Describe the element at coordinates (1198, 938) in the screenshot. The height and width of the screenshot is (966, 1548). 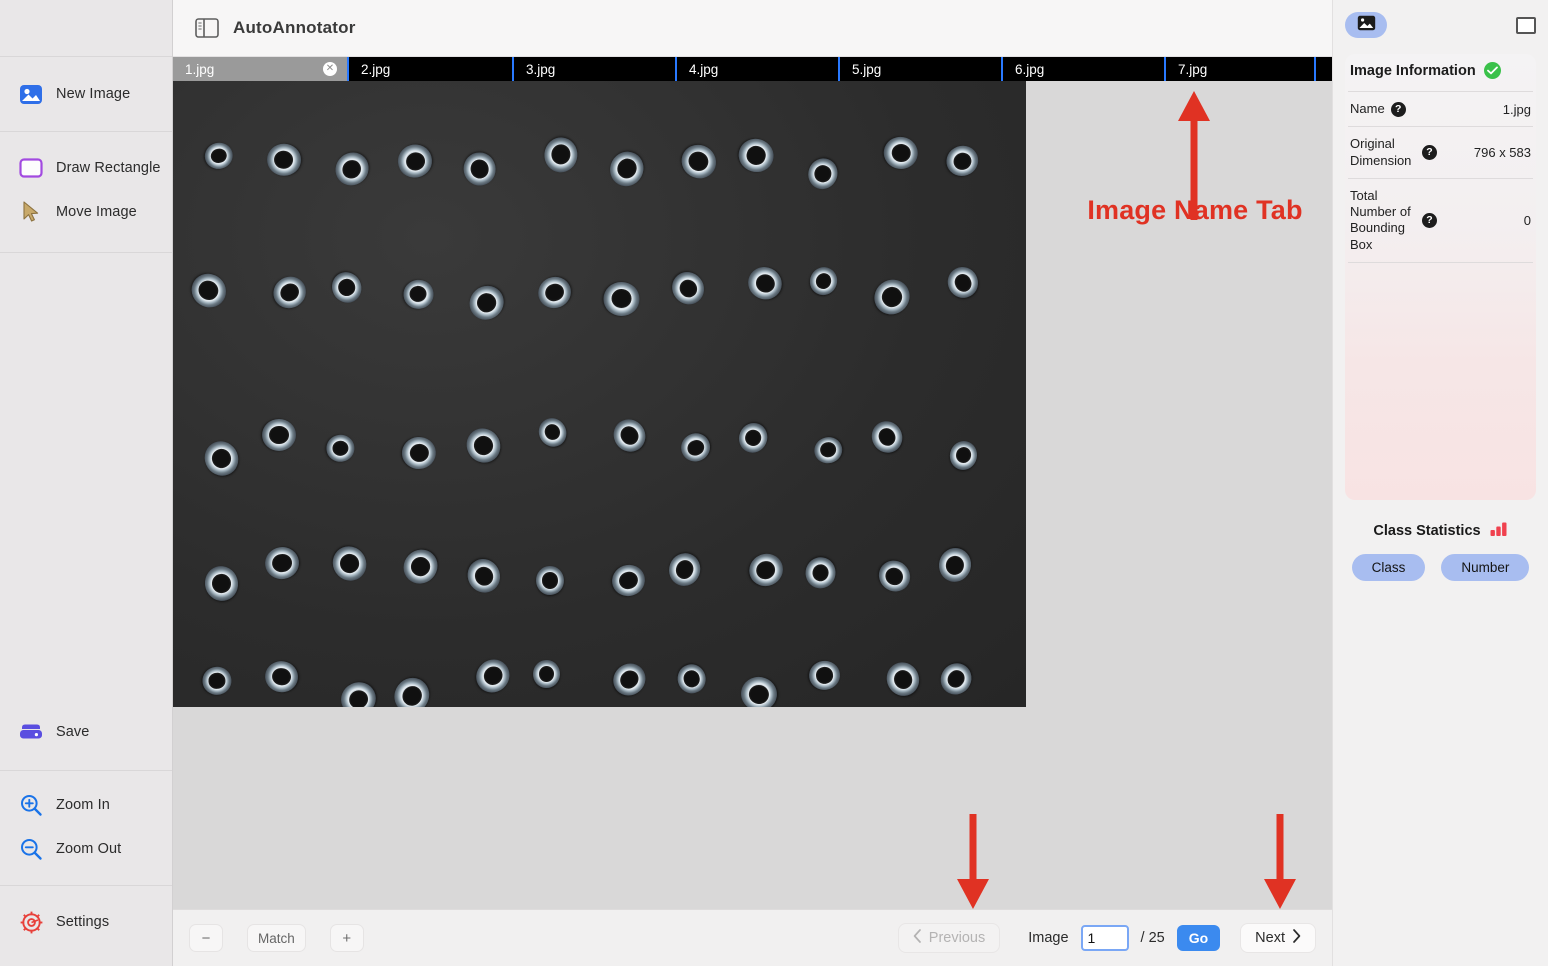
I see `go-button: Go` at that location.